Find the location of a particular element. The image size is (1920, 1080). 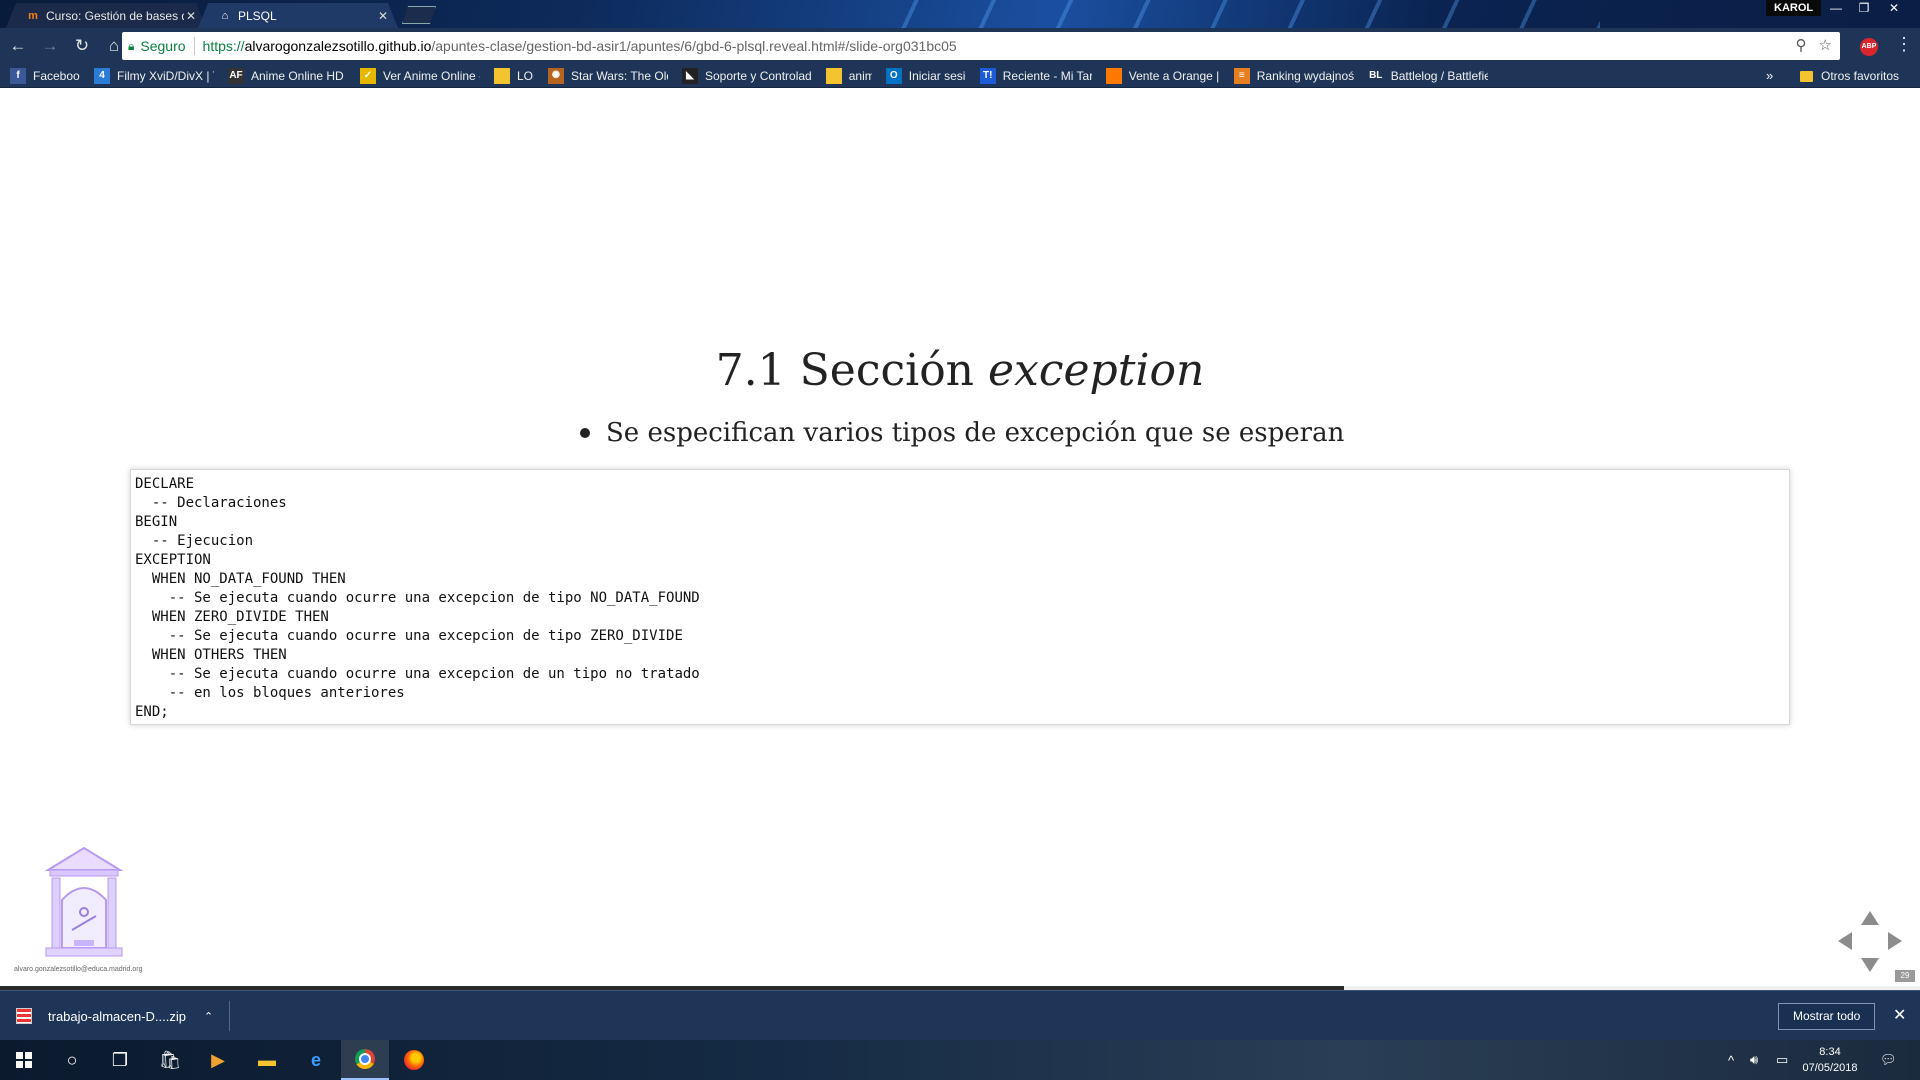

code-line: -- Ejecucion is located at coordinates (194, 541).